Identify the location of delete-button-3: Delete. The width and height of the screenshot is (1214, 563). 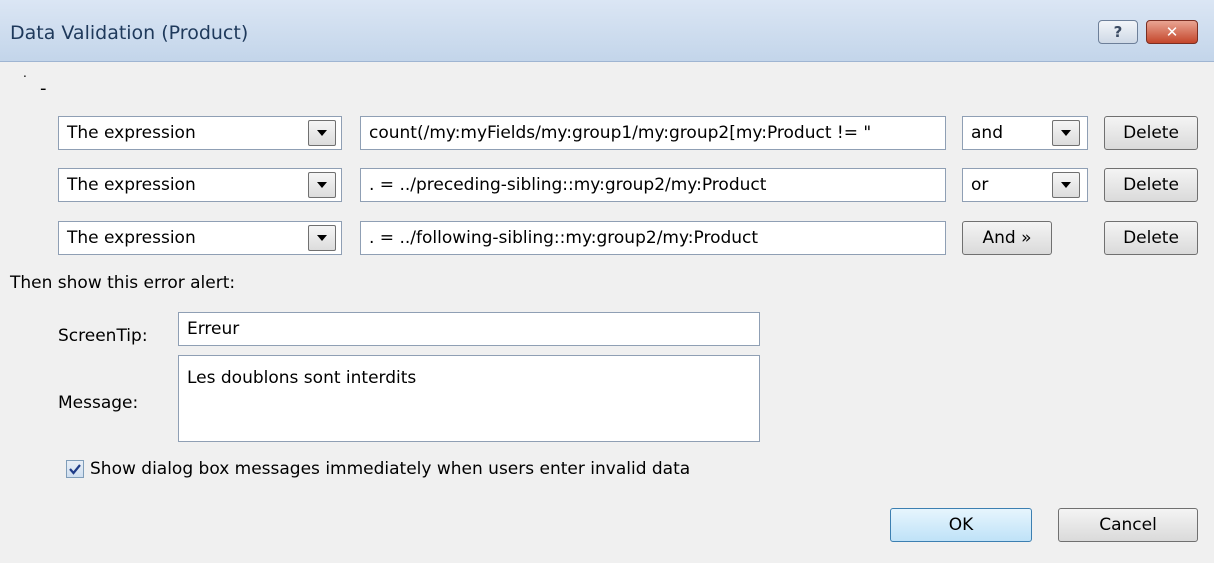
(1151, 238).